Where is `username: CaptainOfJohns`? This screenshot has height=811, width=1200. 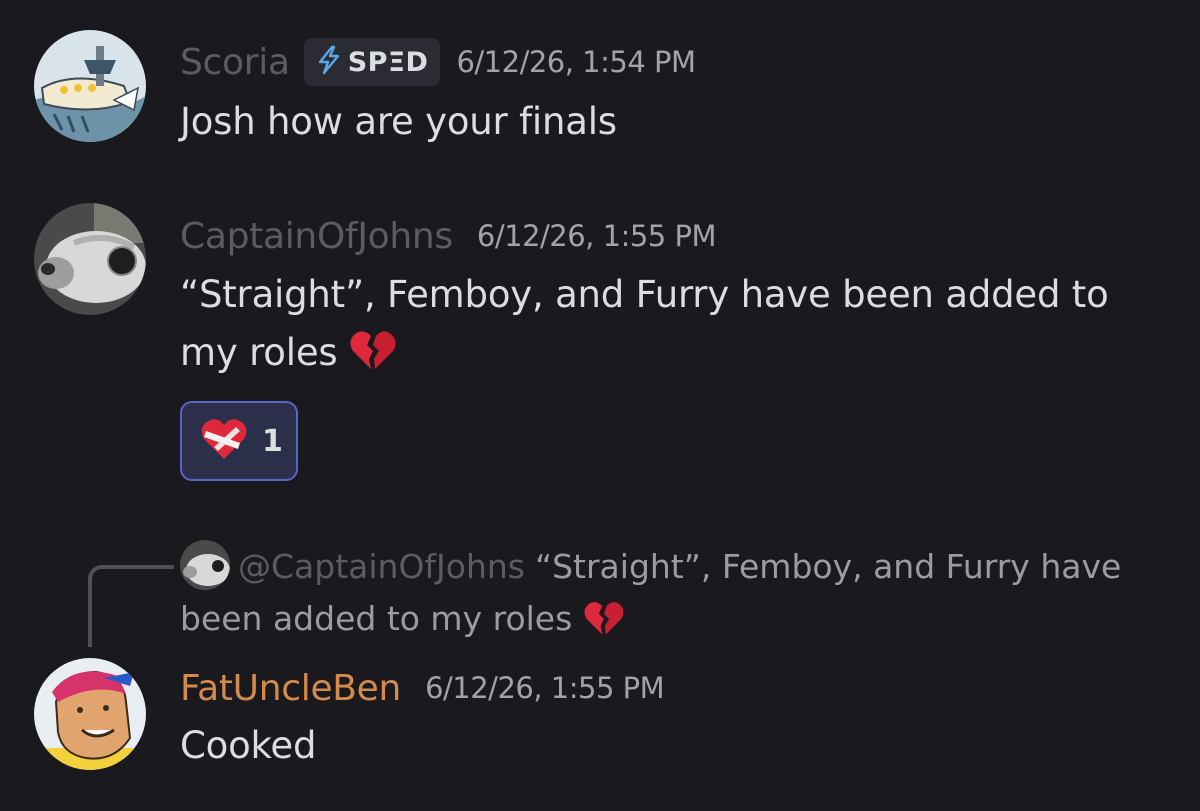
username: CaptainOfJohns is located at coordinates (316, 236).